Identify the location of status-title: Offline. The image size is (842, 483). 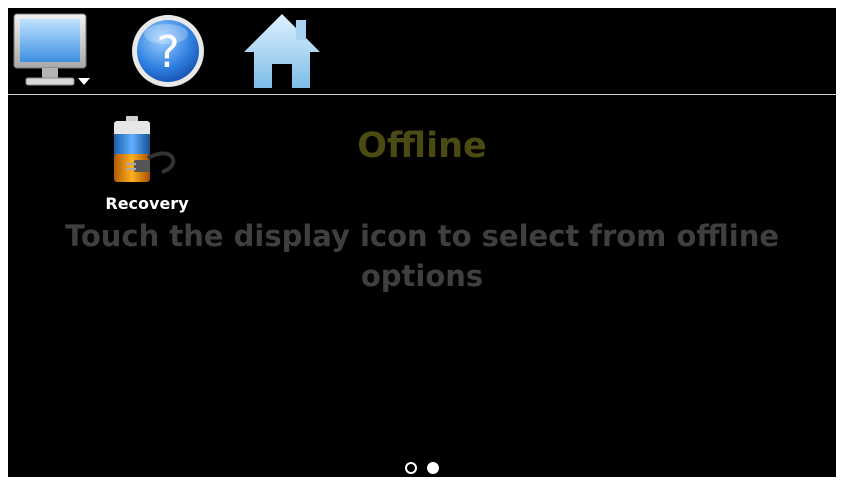
(422, 146).